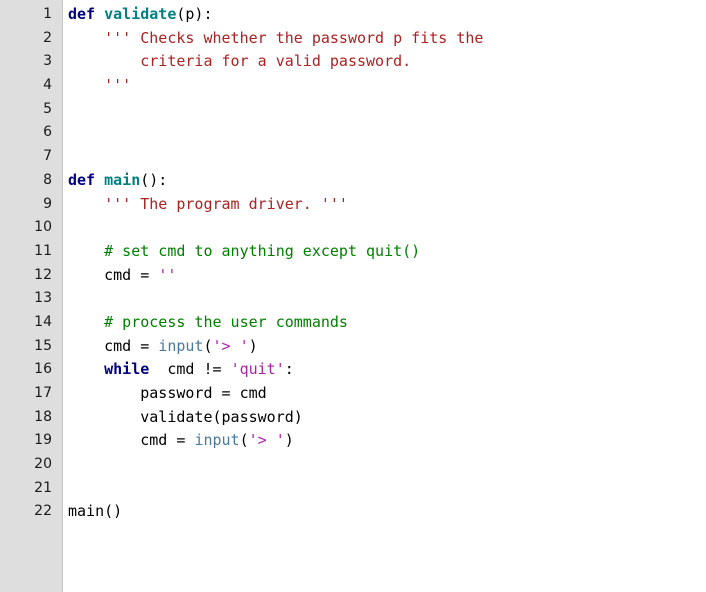 The height and width of the screenshot is (592, 706). Describe the element at coordinates (43, 227) in the screenshot. I see `line-number: 10` at that location.